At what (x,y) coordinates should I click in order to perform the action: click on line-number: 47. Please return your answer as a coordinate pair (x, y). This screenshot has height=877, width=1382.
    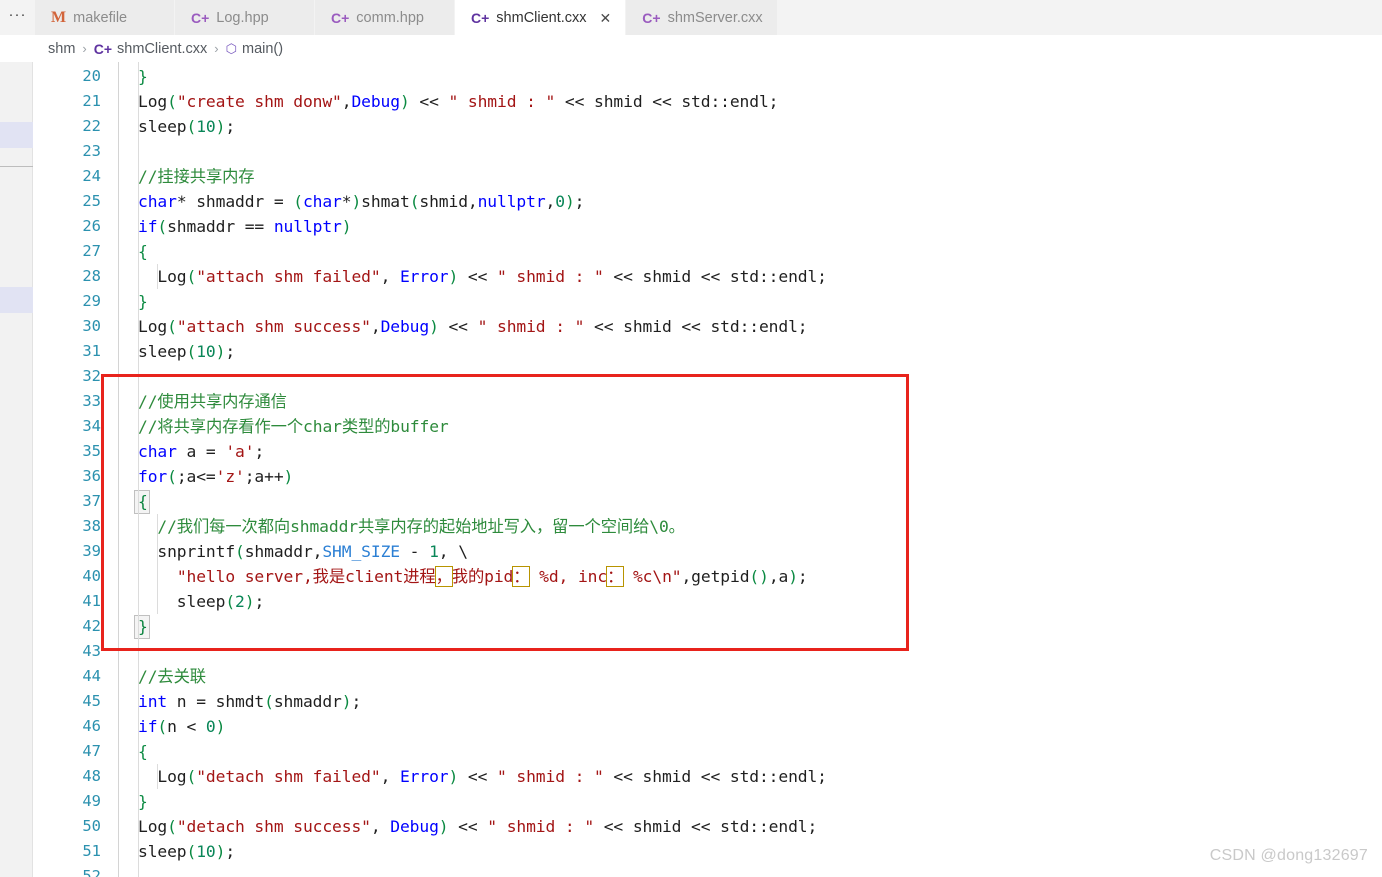
    Looking at the image, I should click on (91, 751).